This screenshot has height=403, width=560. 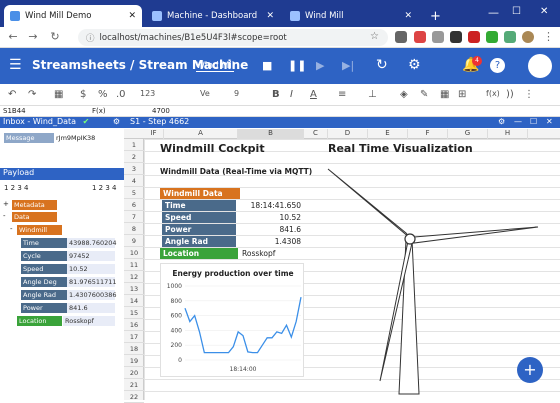 I want to click on font-size-dropdown: 9, so click(x=236, y=93).